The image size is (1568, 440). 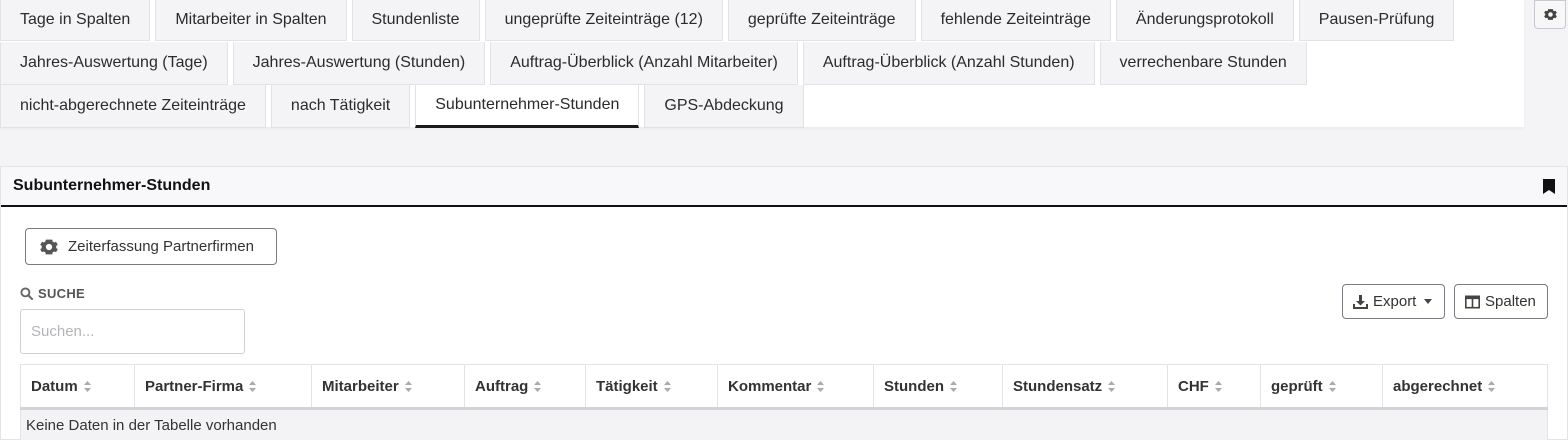 I want to click on tab-subunternehmer-stunden: Subunternehmer-Stunden, so click(x=527, y=106).